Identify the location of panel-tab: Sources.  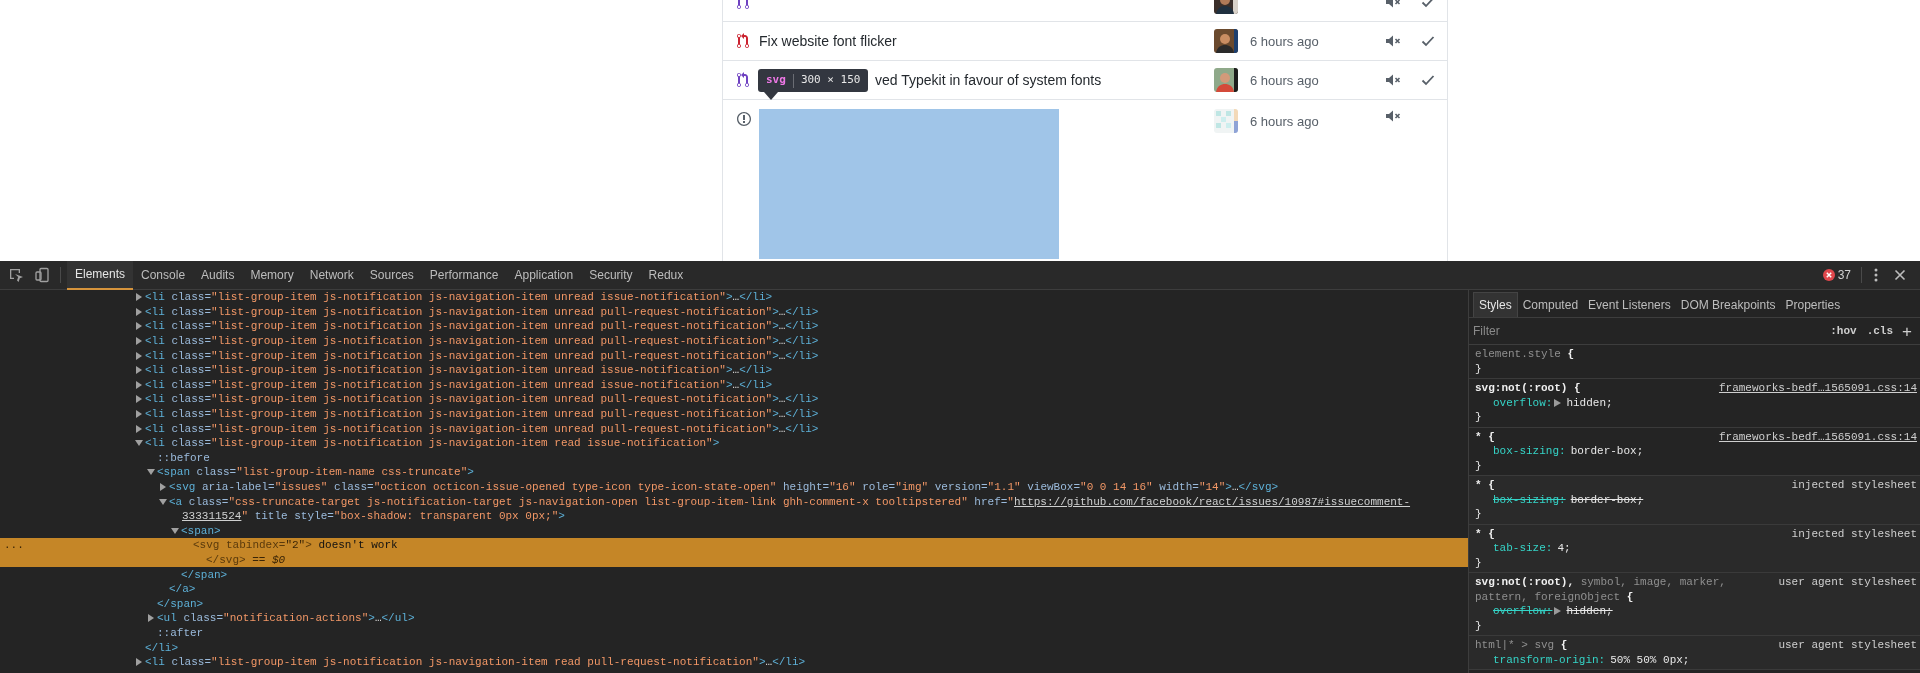
(391, 275).